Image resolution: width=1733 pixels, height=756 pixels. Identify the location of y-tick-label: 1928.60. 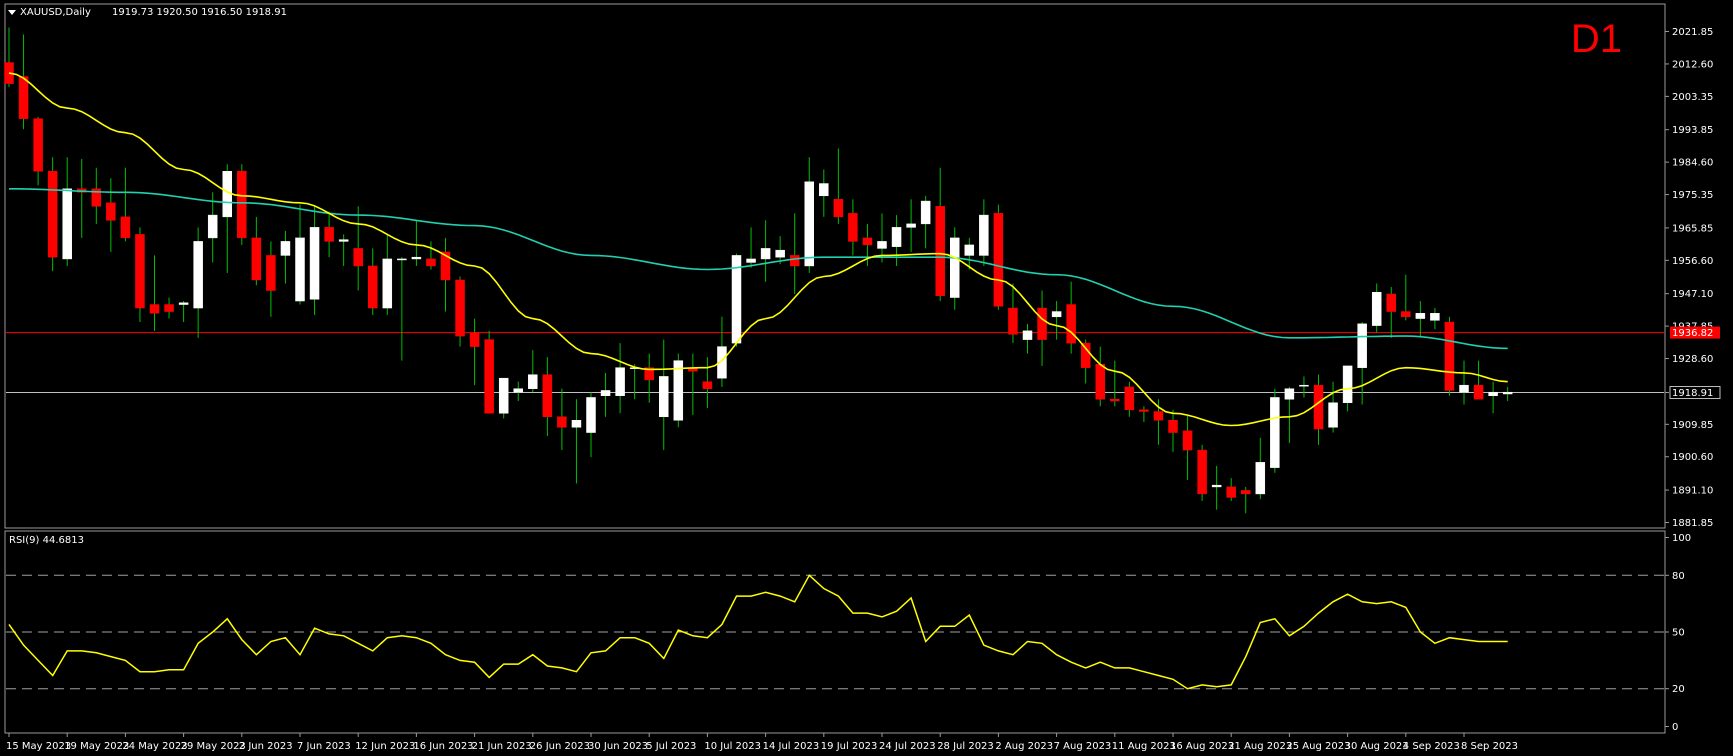
(1692, 359).